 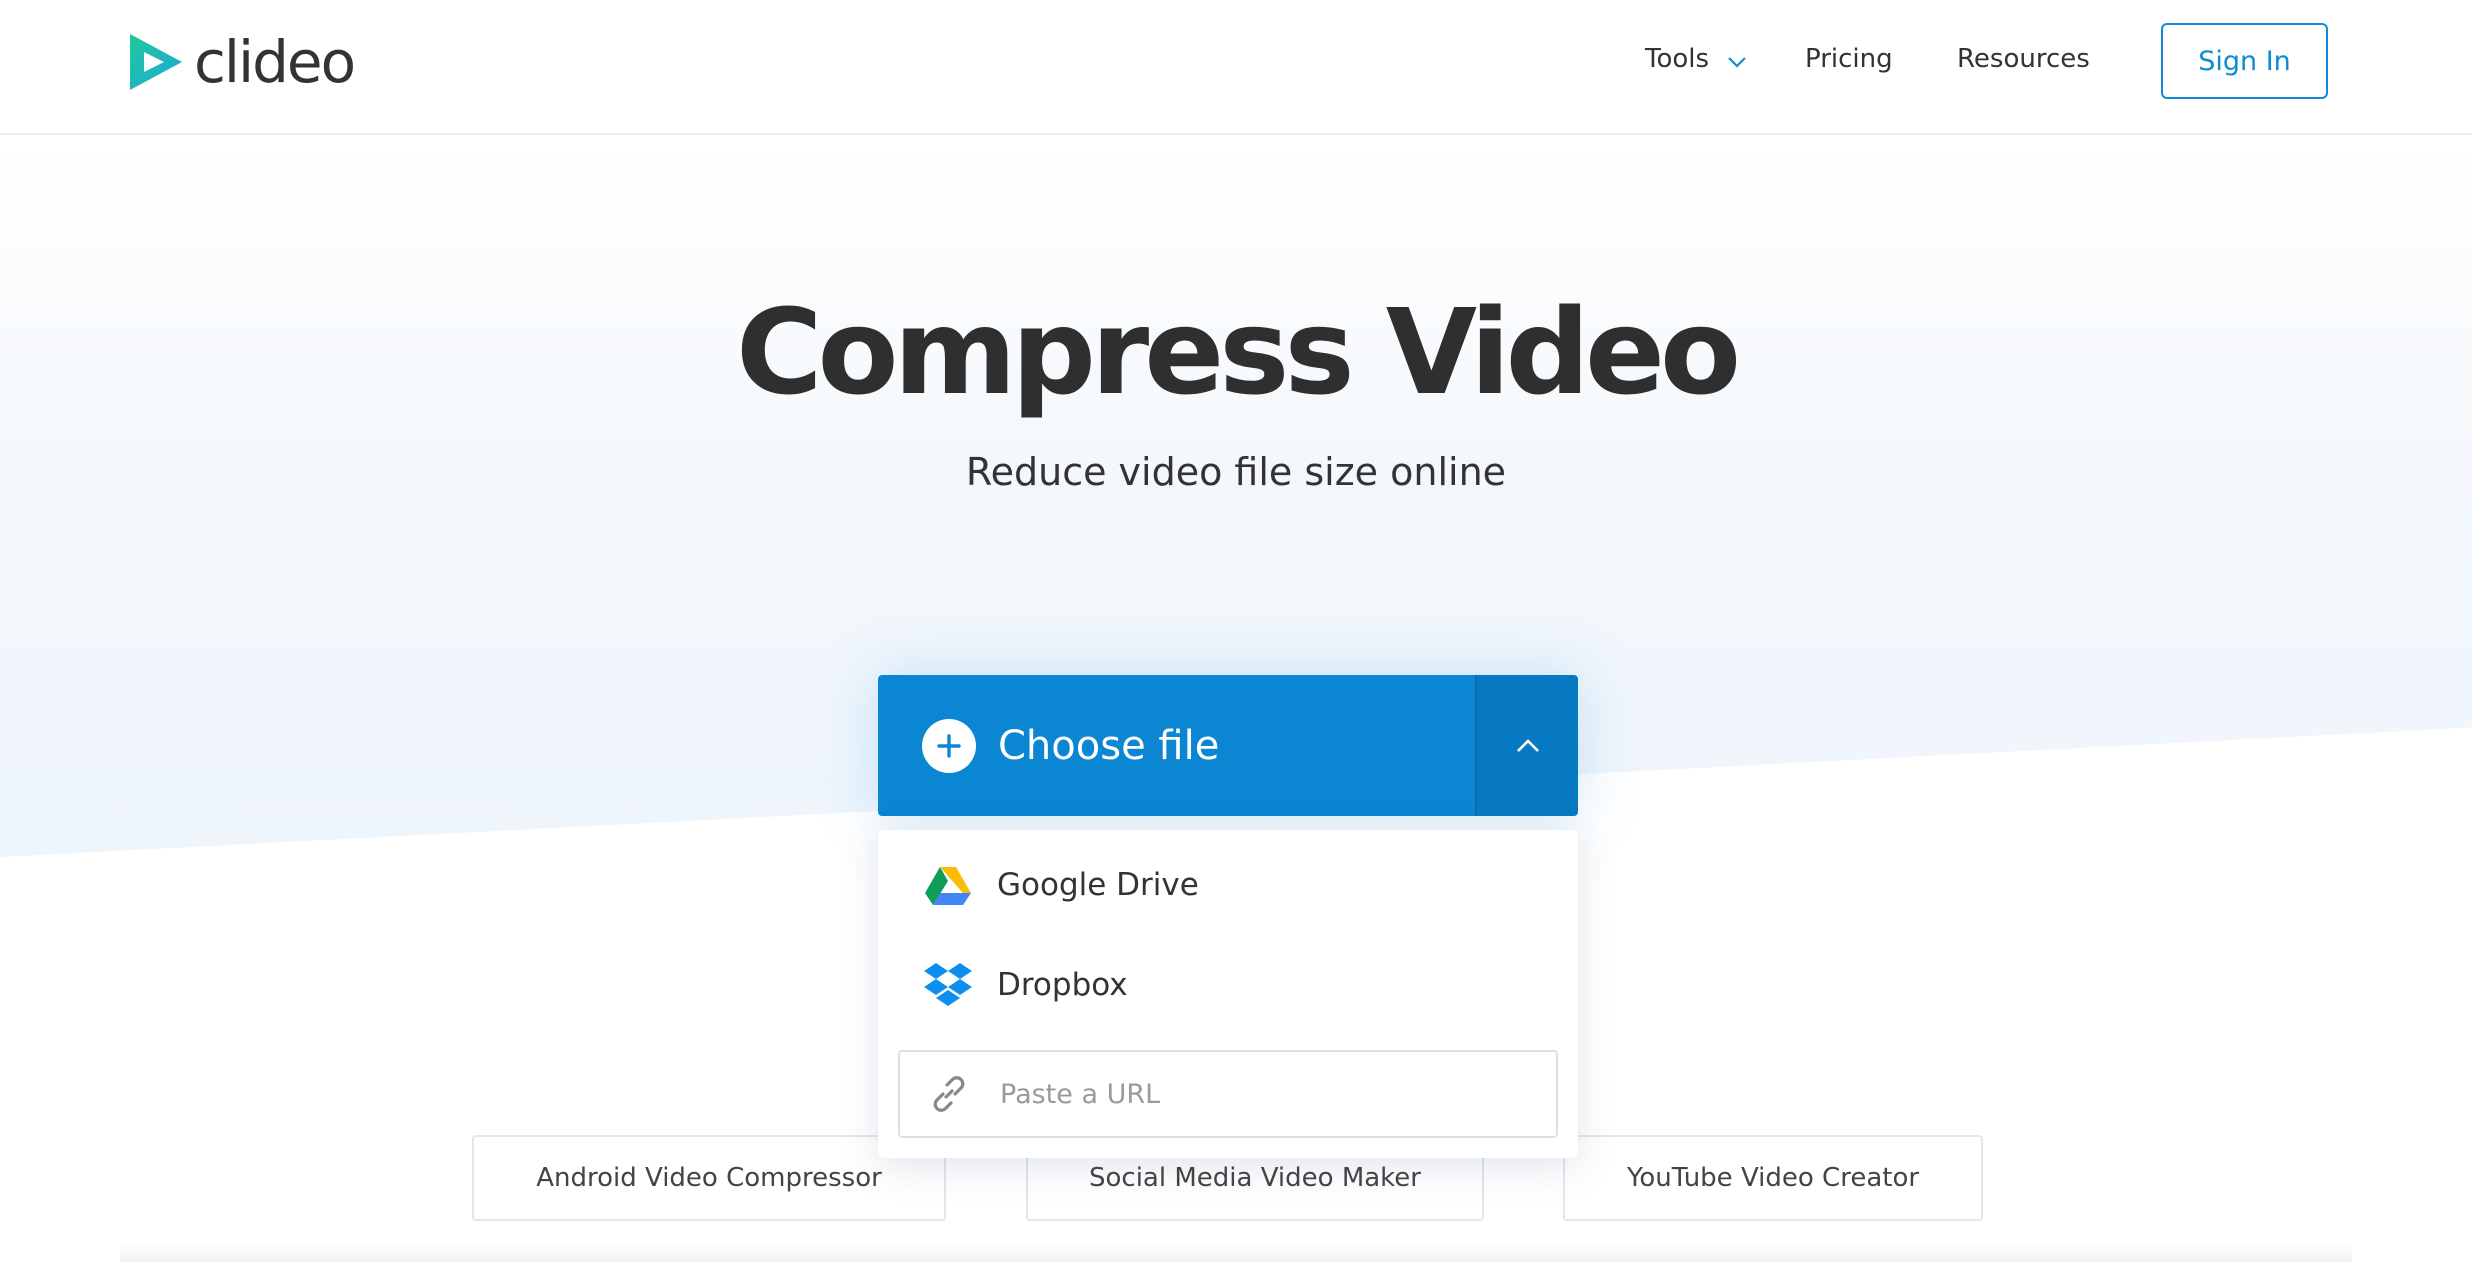 I want to click on nav-resources: Resources, so click(x=2023, y=59).